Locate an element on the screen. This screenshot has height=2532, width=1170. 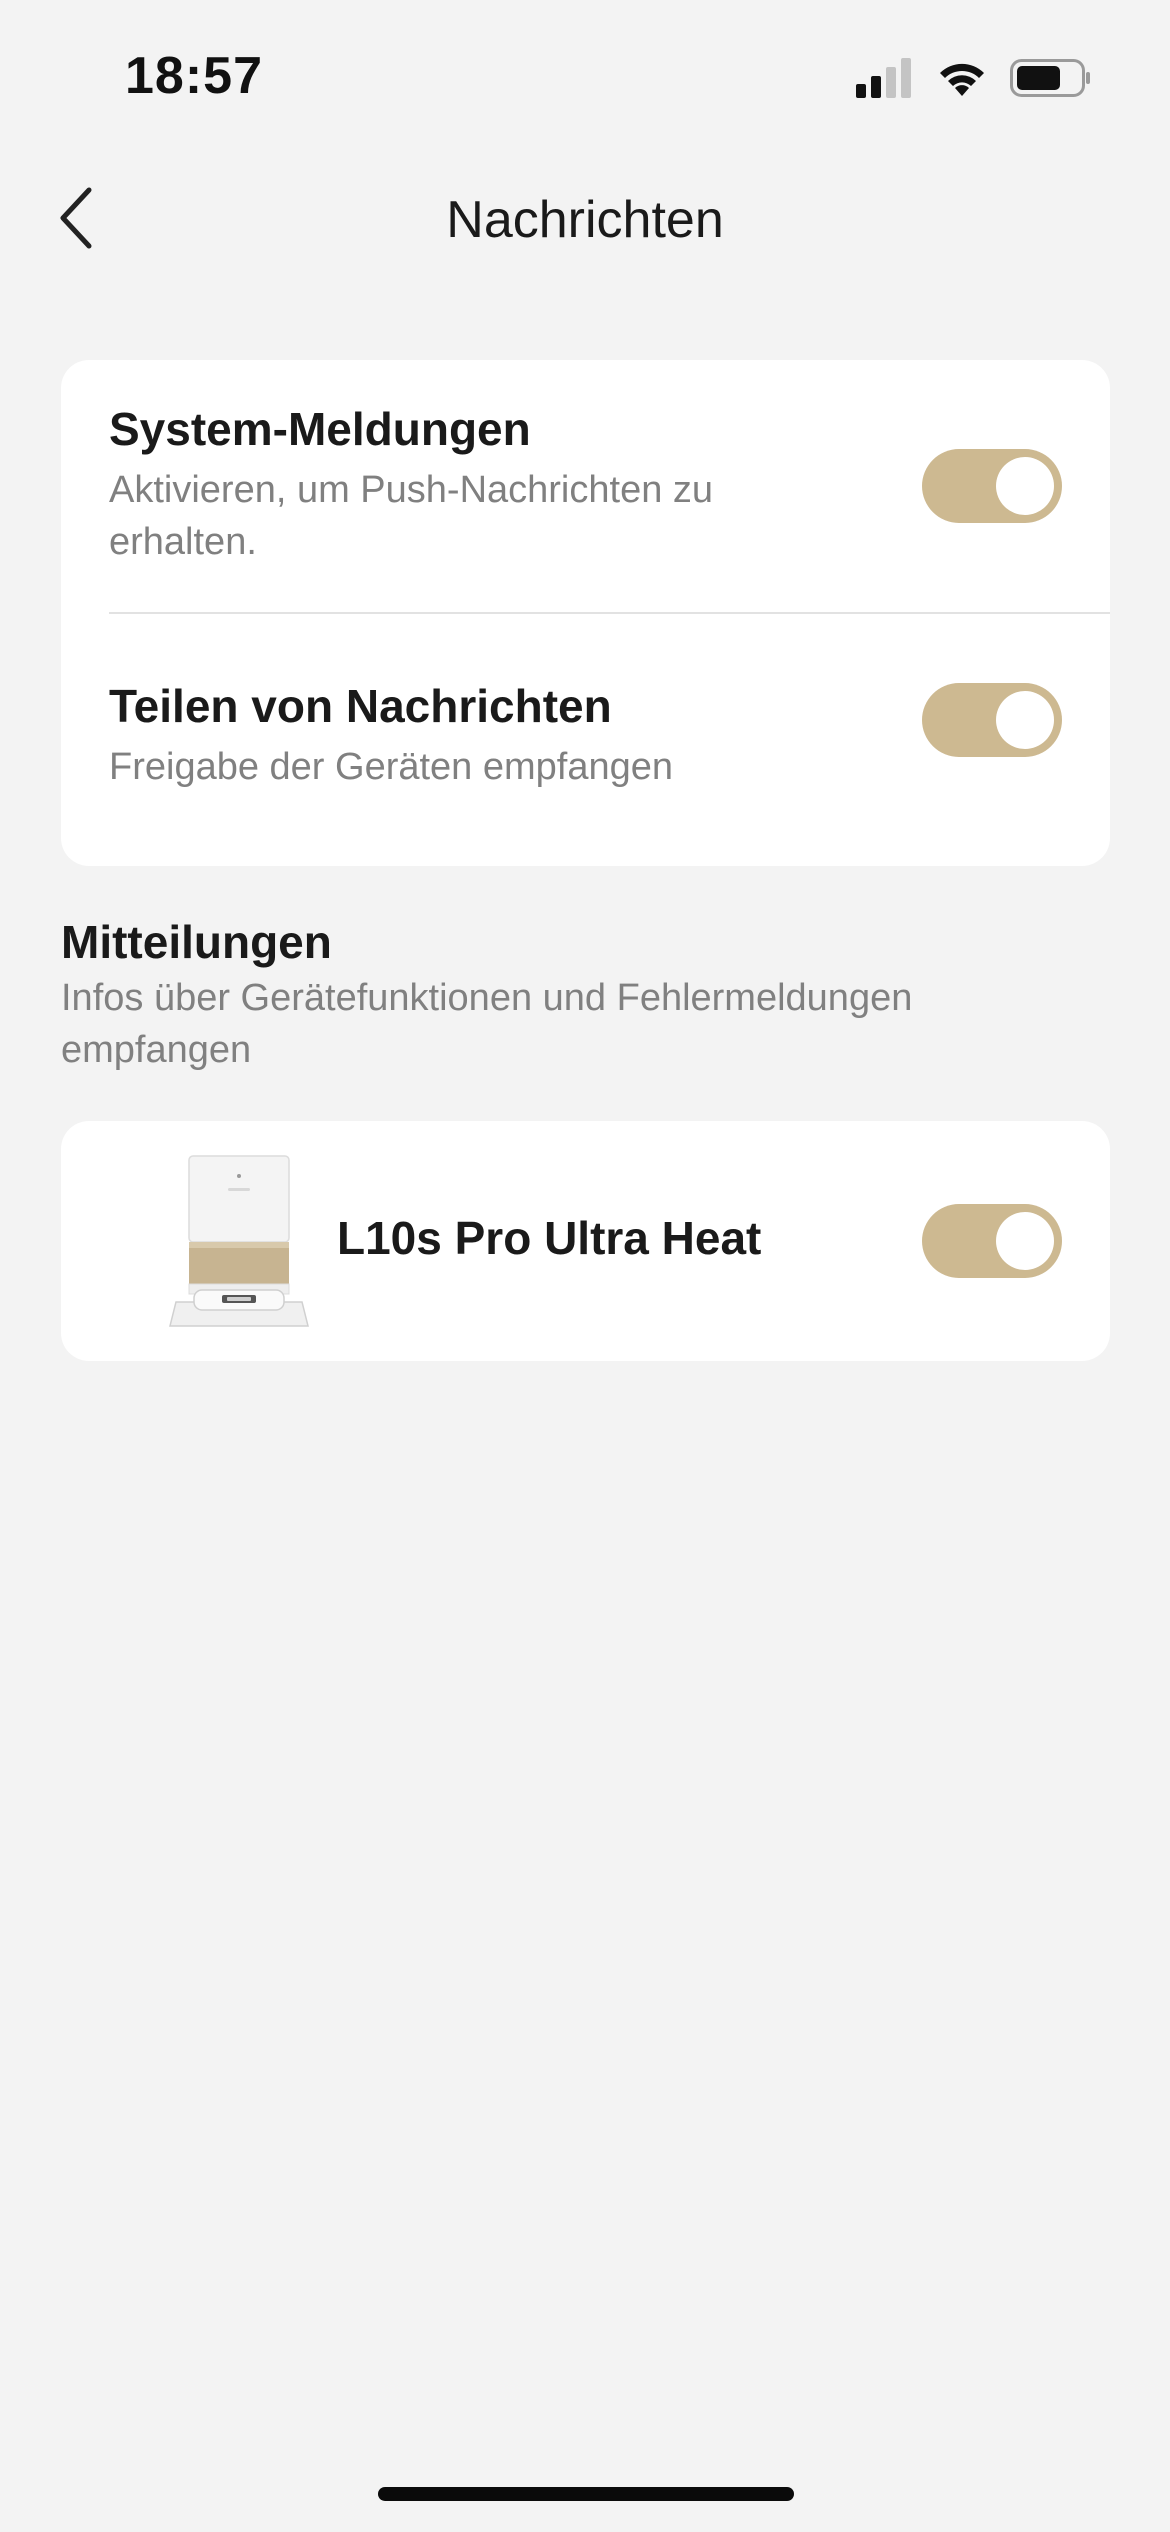
page-title: Nachrichten is located at coordinates (585, 220).